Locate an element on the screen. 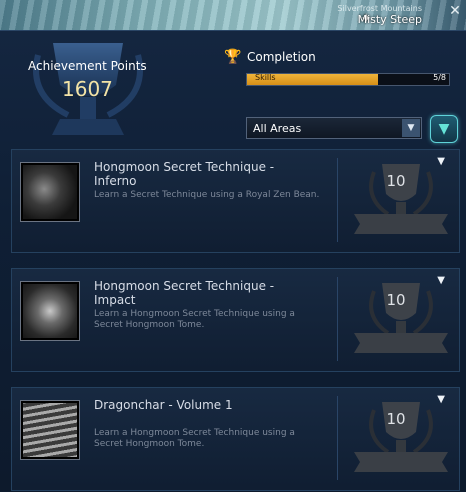  area-dropdown-value: All Areas is located at coordinates (277, 128).